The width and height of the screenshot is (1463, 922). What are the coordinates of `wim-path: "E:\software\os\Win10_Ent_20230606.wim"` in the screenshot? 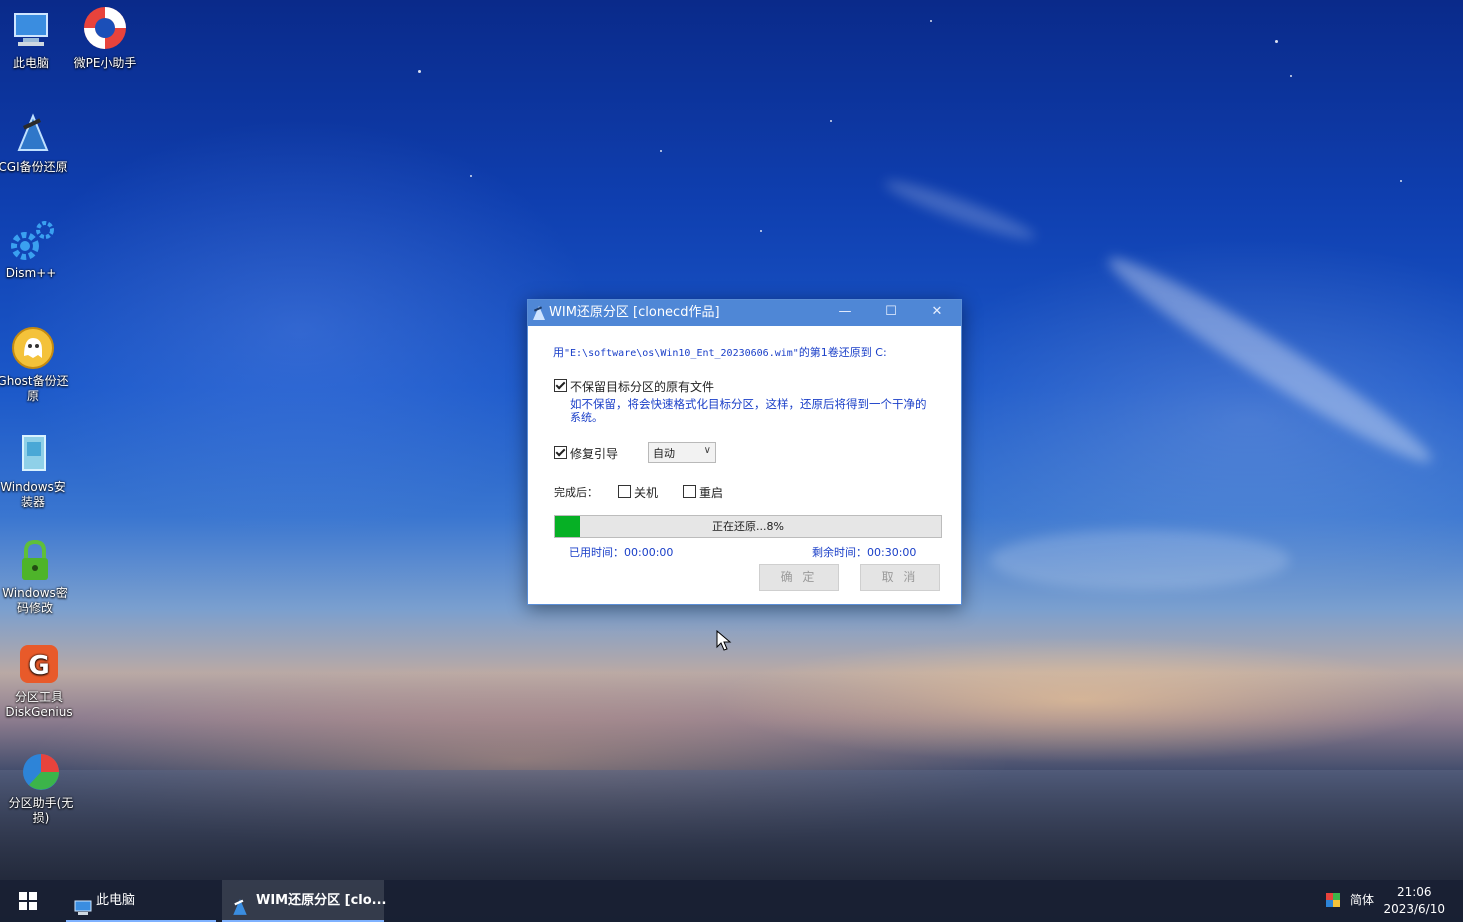 It's located at (681, 353).